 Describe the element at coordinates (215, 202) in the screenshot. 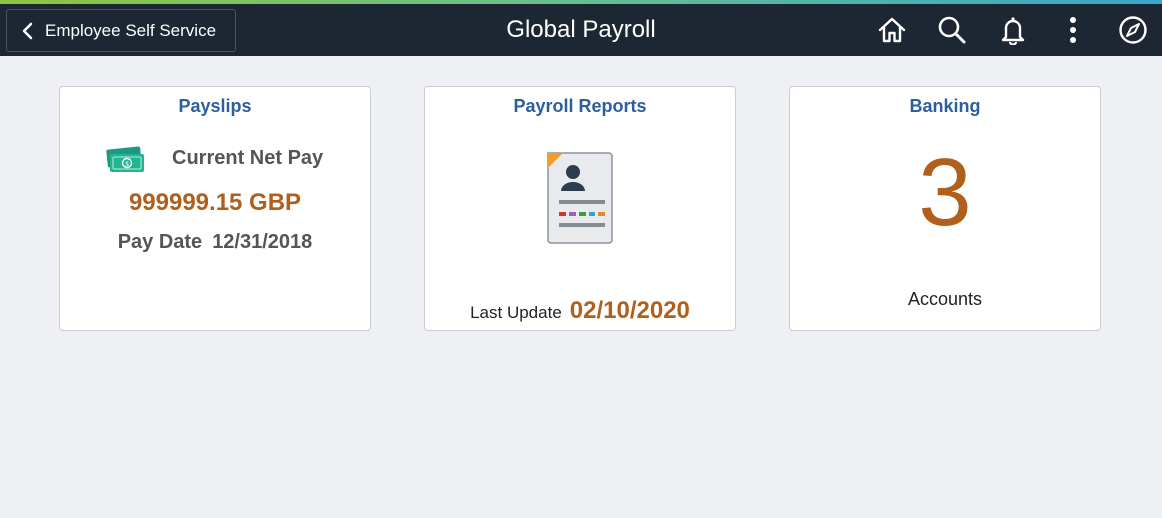

I see `net-pay-amount: 999999.15 GBP` at that location.